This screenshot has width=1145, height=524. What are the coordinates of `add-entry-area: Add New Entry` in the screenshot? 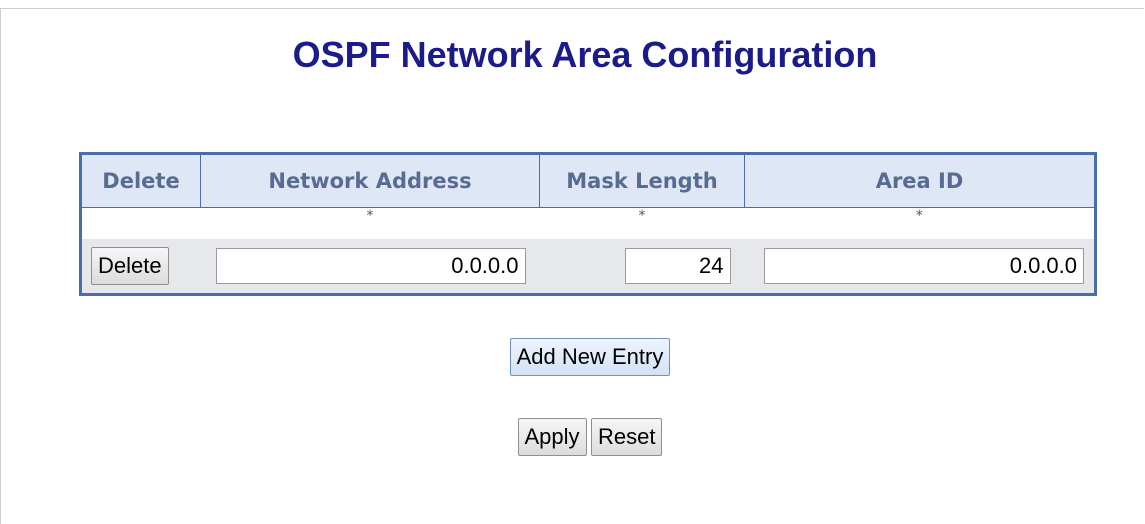 It's located at (572, 357).